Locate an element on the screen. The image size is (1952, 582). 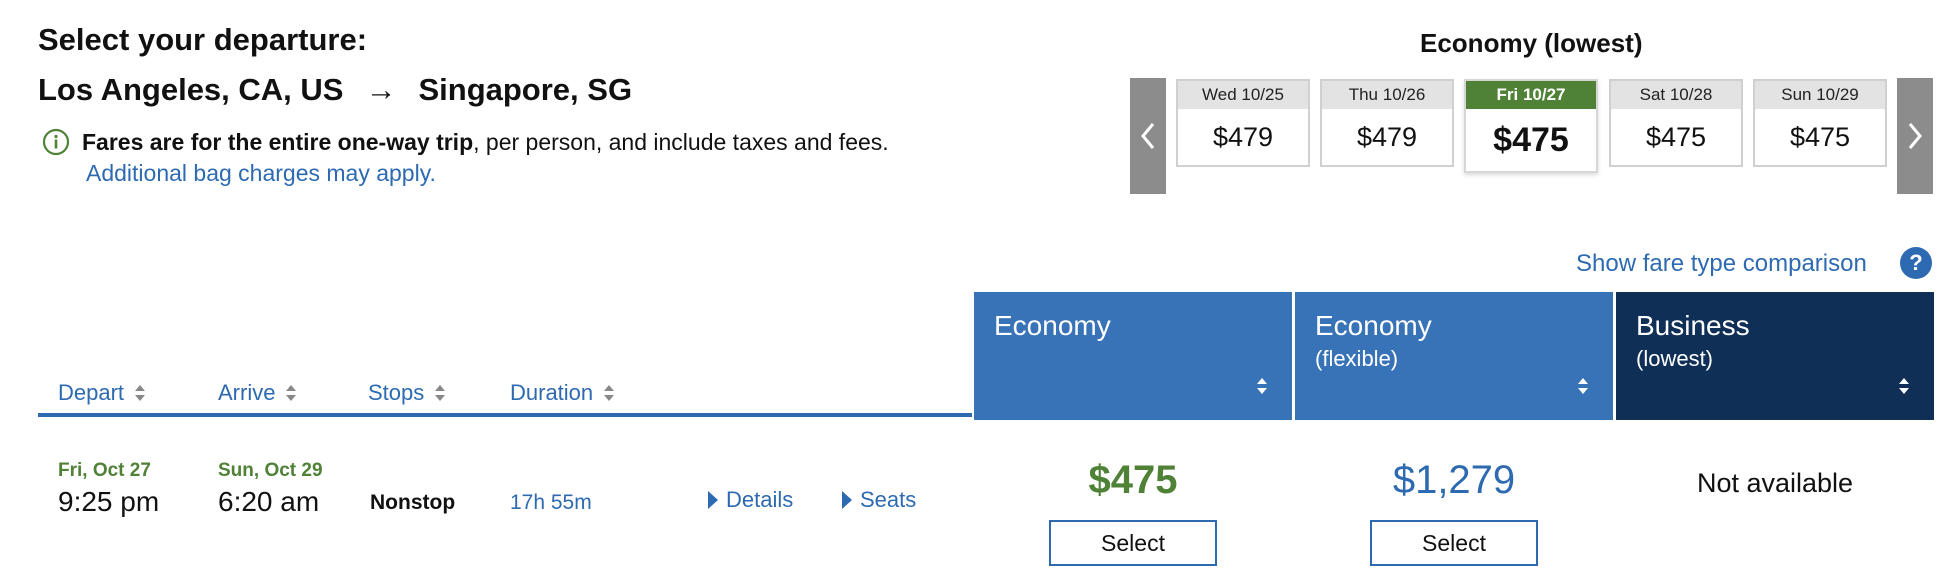
fare-column-subtitle: (lowest) is located at coordinates (1675, 358).